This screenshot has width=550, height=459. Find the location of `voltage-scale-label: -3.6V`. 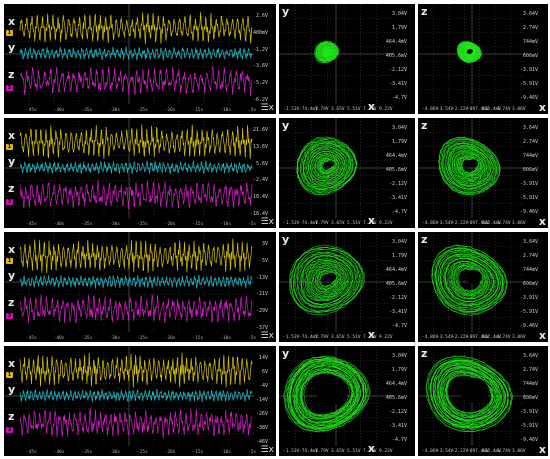

voltage-scale-label: -3.6V is located at coordinates (260, 66).